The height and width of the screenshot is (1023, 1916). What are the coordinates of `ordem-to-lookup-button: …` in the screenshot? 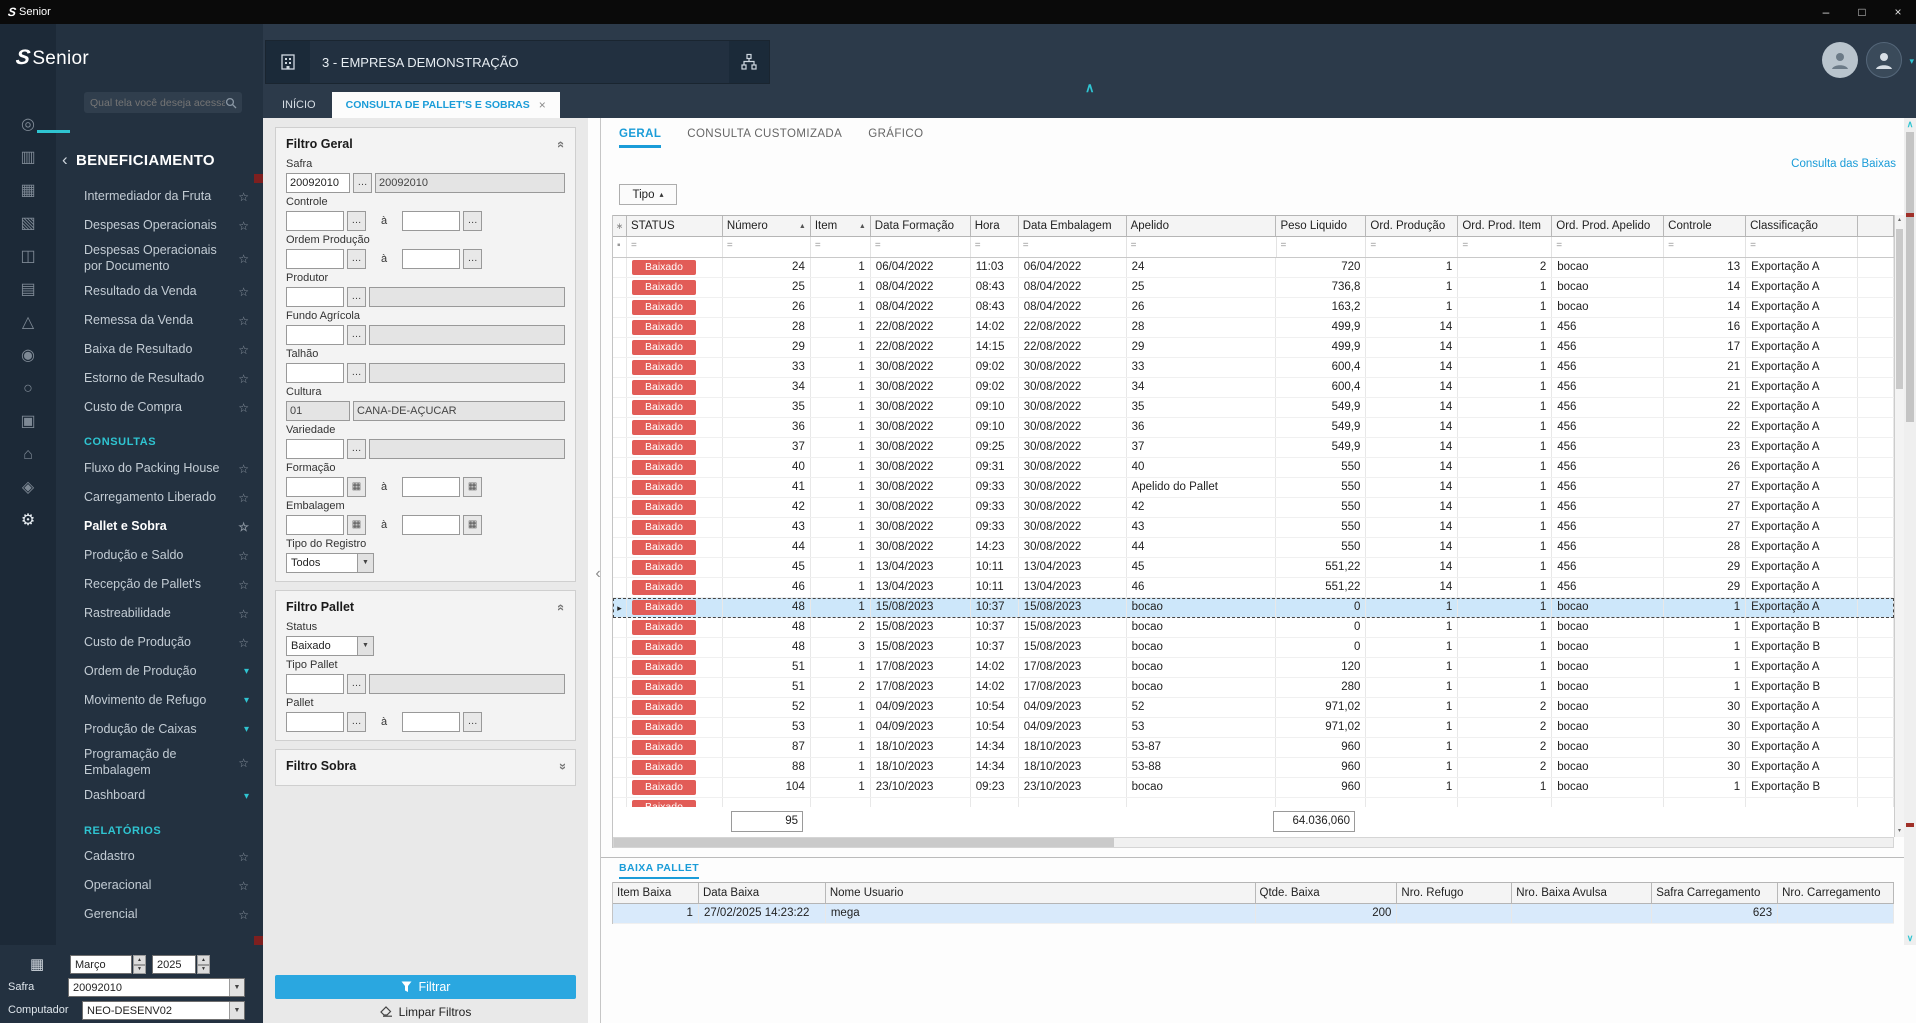 It's located at (473, 258).